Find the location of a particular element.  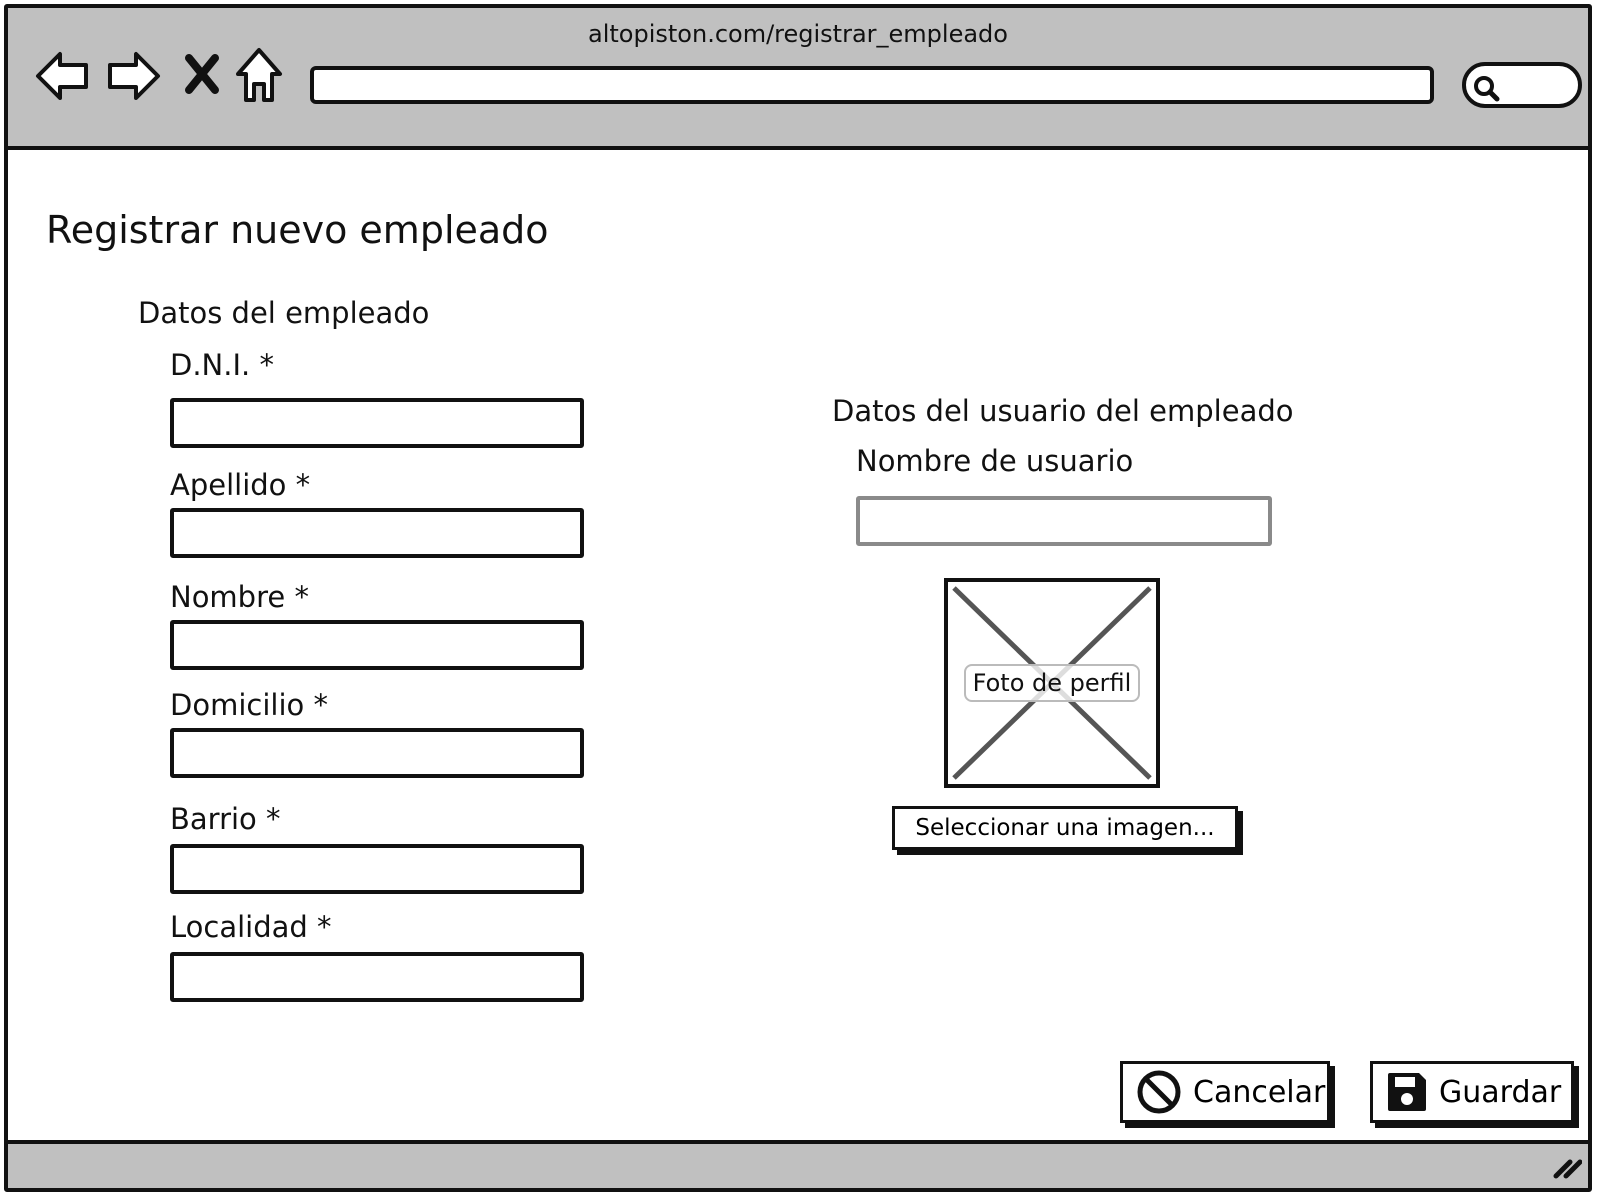

stop-x-icon is located at coordinates (202, 74).